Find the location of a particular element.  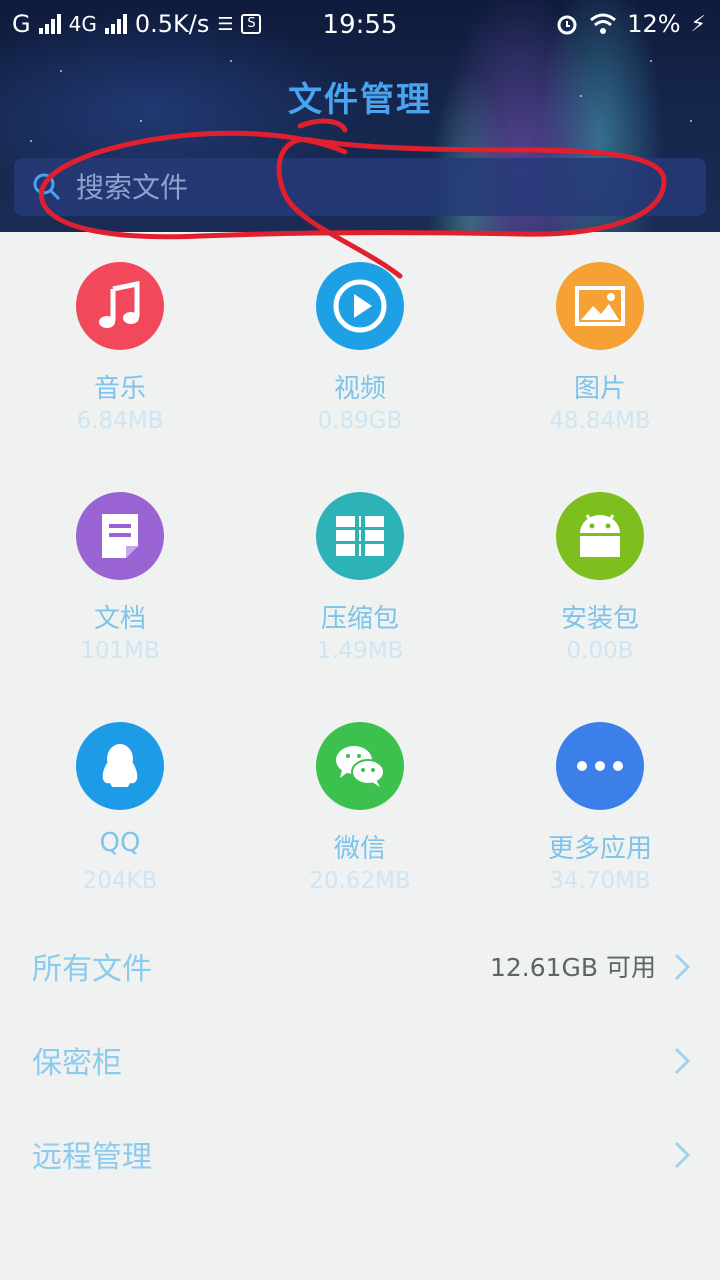

category-size: 0.89GB is located at coordinates (360, 421).